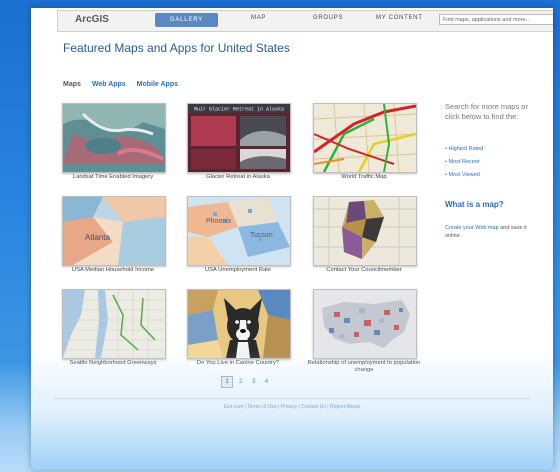  I want to click on caption-landsat: Landsat Time Enabled Imagery, so click(113, 177).